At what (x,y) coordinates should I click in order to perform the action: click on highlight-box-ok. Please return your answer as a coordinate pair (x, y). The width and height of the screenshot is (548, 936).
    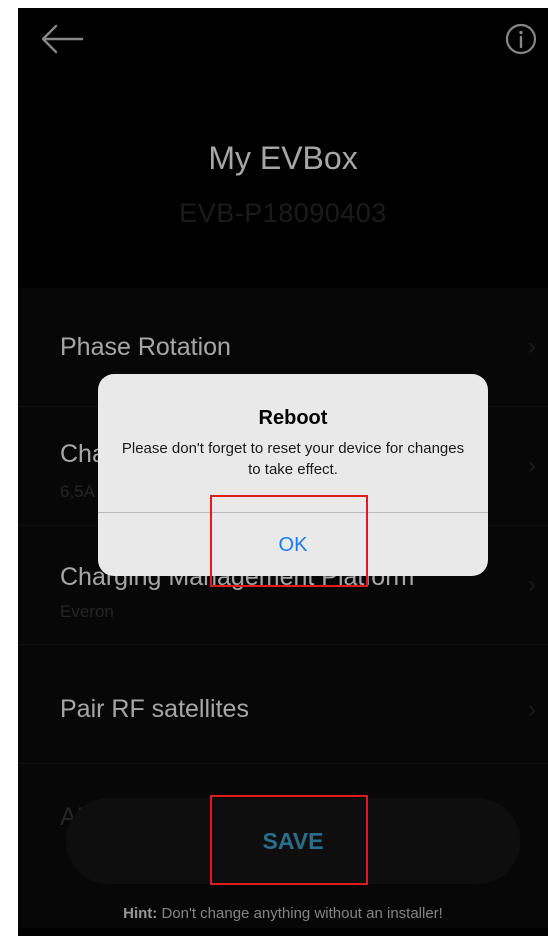
    Looking at the image, I should click on (289, 541).